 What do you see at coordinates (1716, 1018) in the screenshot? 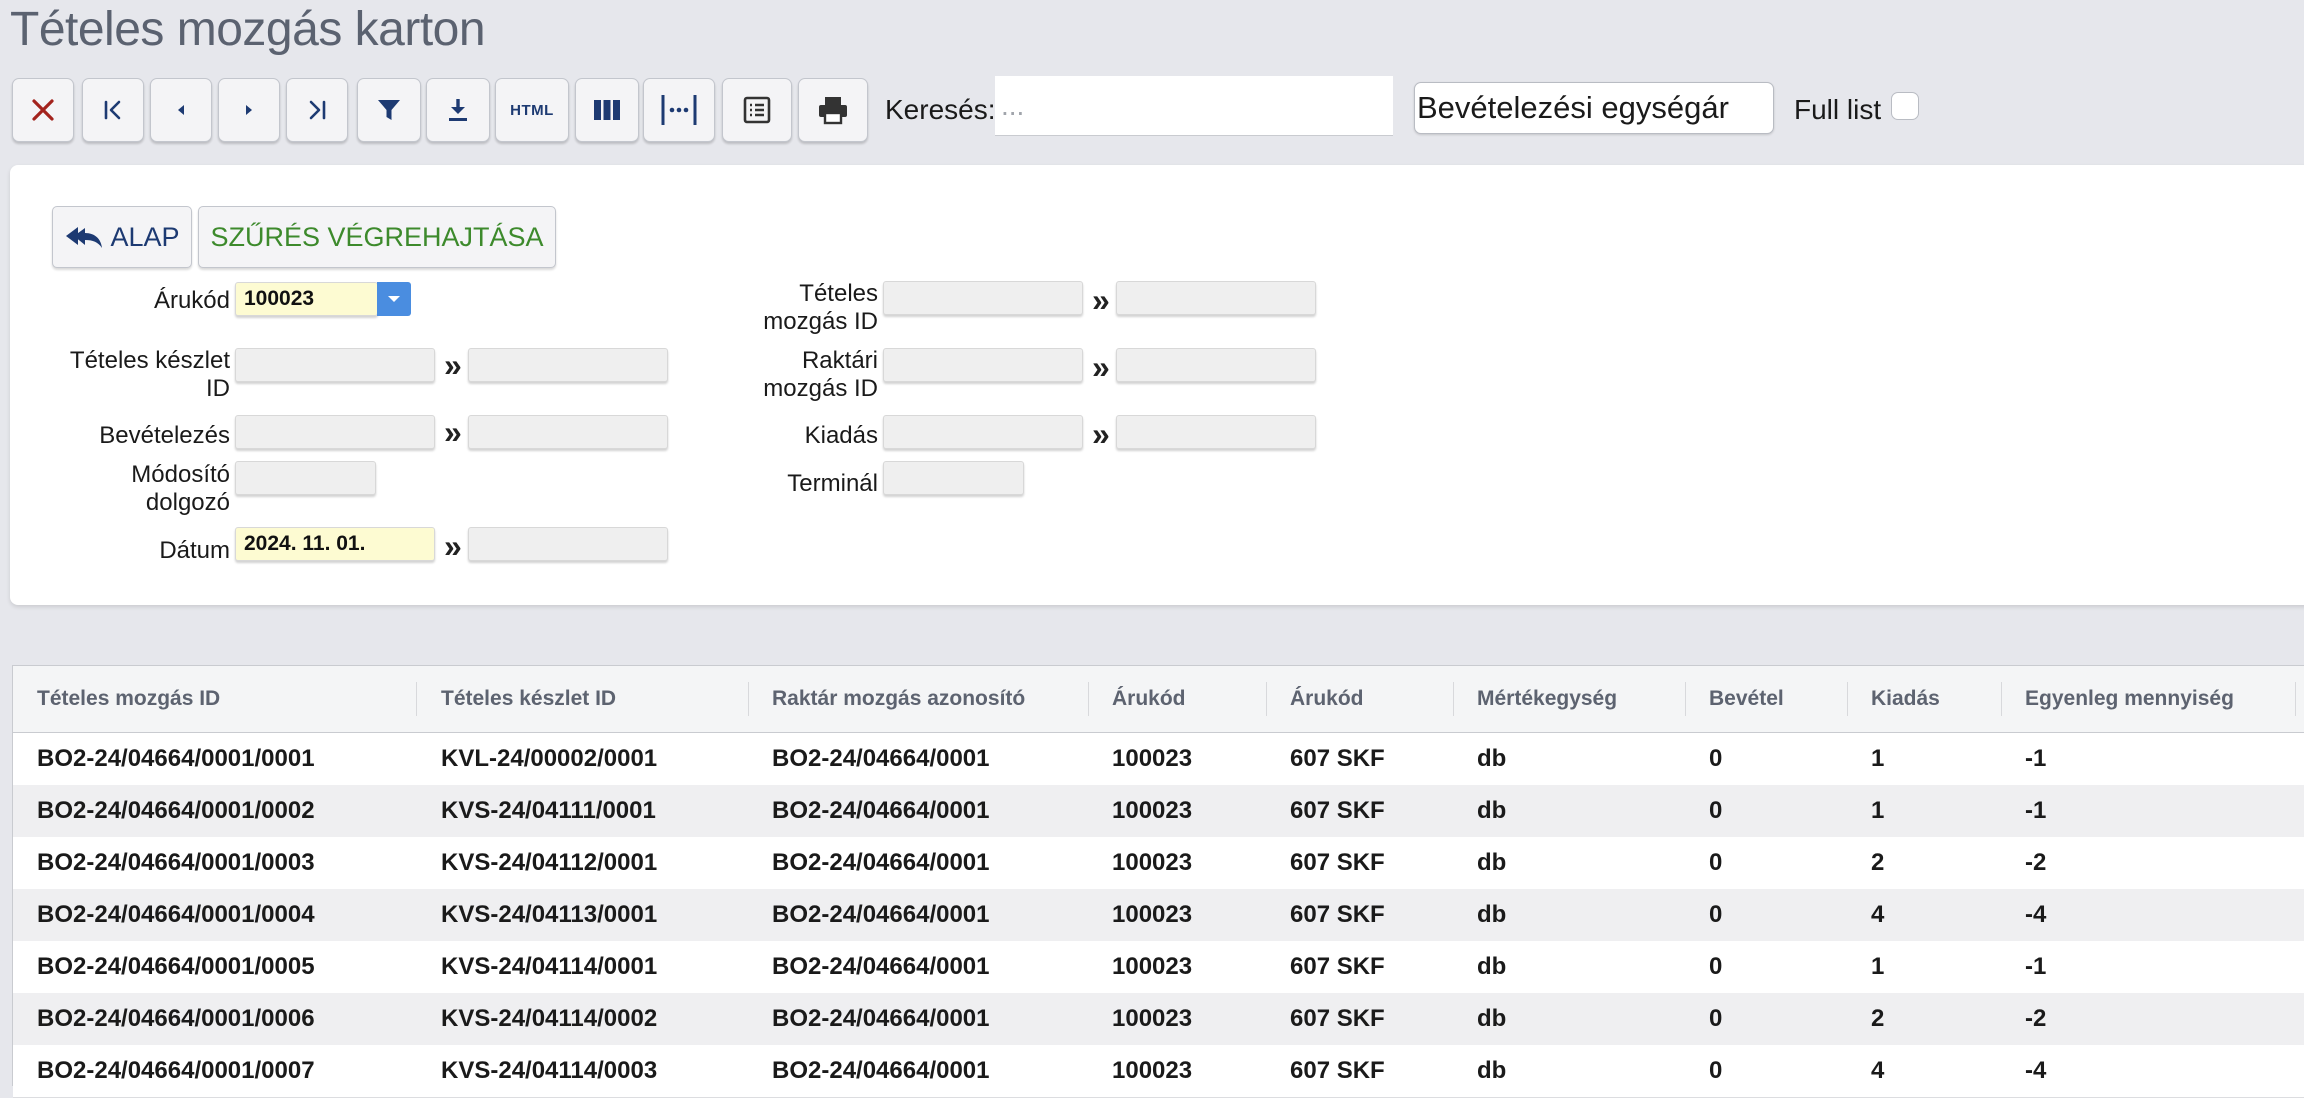
I see `table-cell: 0` at bounding box center [1716, 1018].